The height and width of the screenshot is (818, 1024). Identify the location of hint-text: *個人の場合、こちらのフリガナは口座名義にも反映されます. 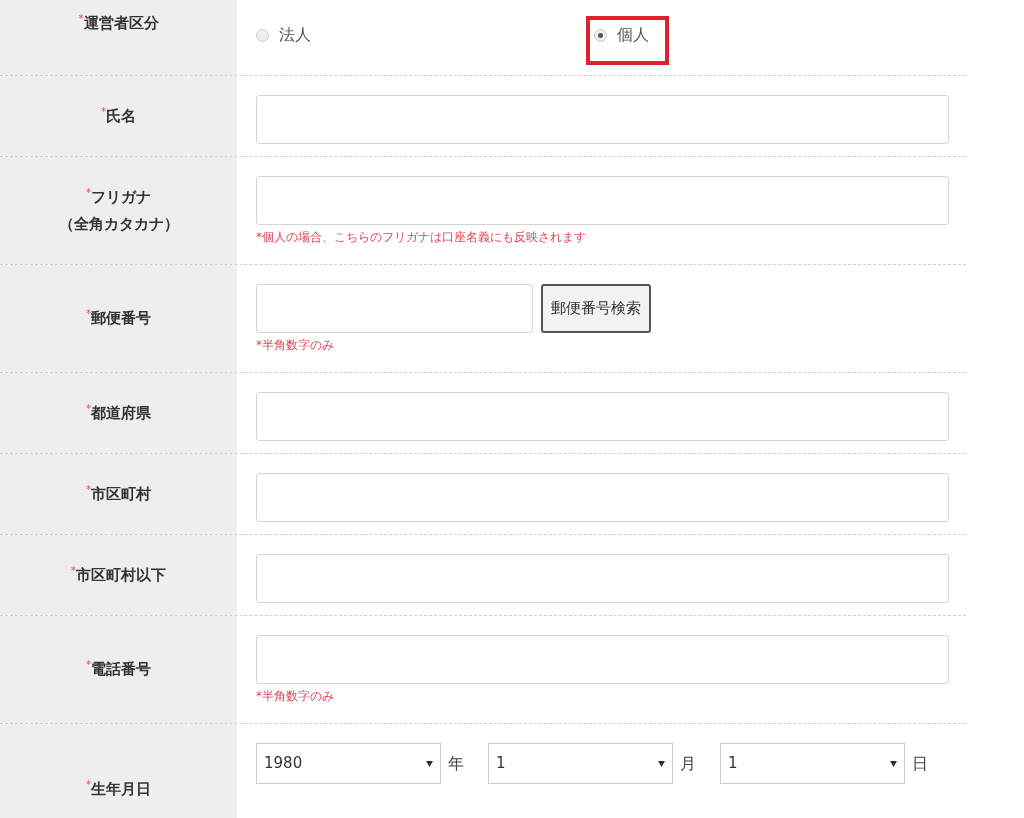
(421, 237).